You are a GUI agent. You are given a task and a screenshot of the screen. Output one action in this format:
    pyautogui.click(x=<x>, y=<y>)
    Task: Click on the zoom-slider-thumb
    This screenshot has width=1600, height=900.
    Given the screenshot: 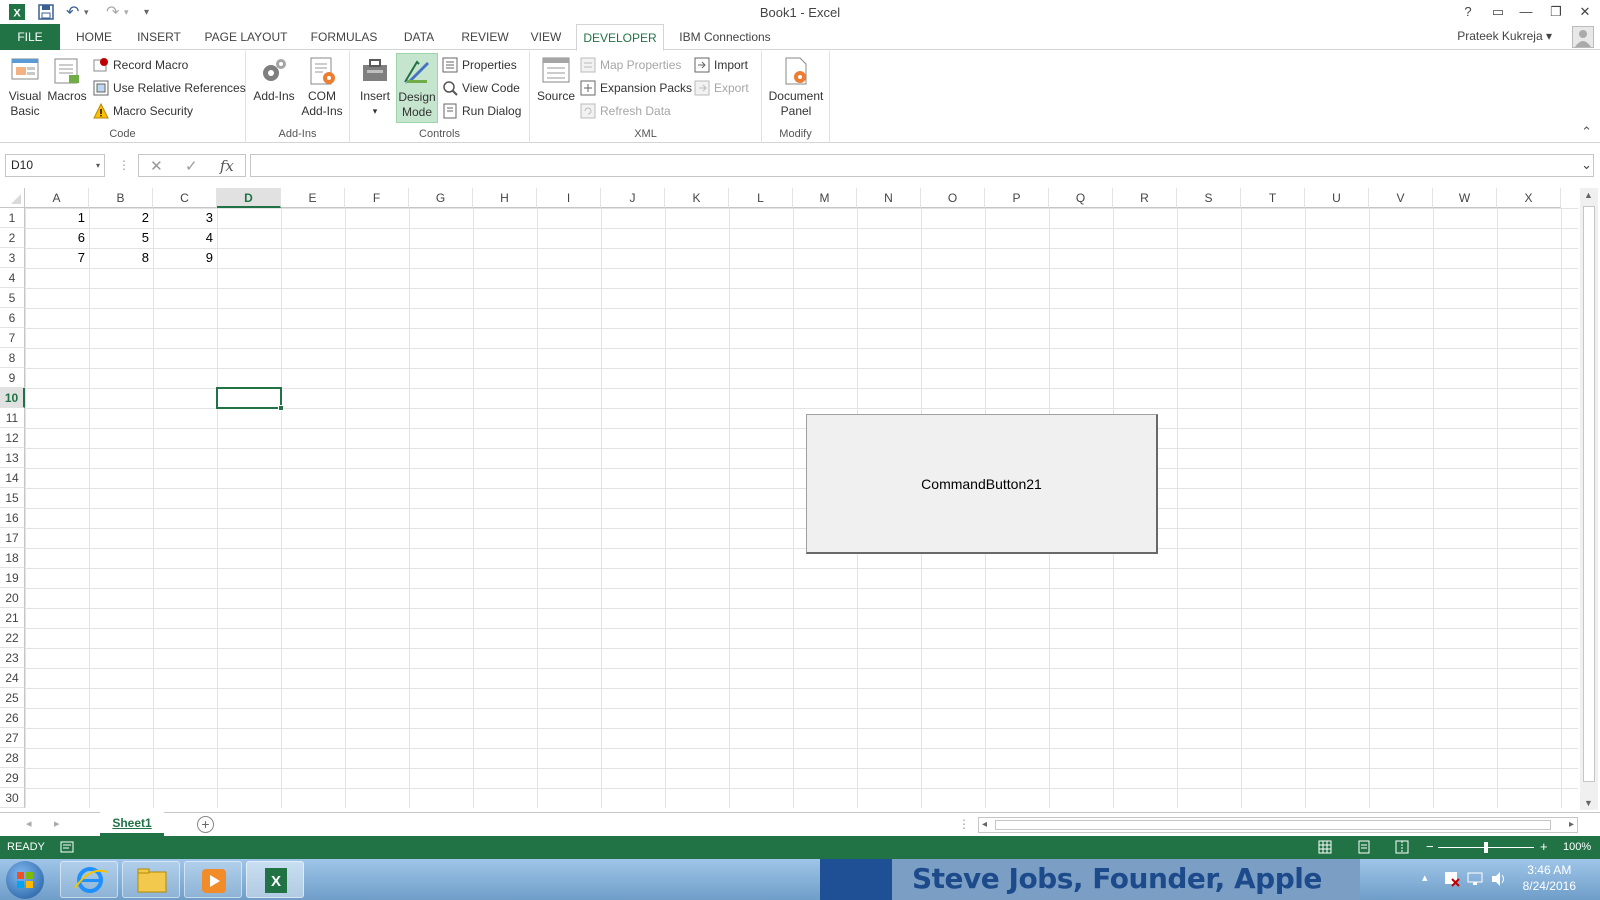 What is the action you would take?
    pyautogui.click(x=1486, y=847)
    